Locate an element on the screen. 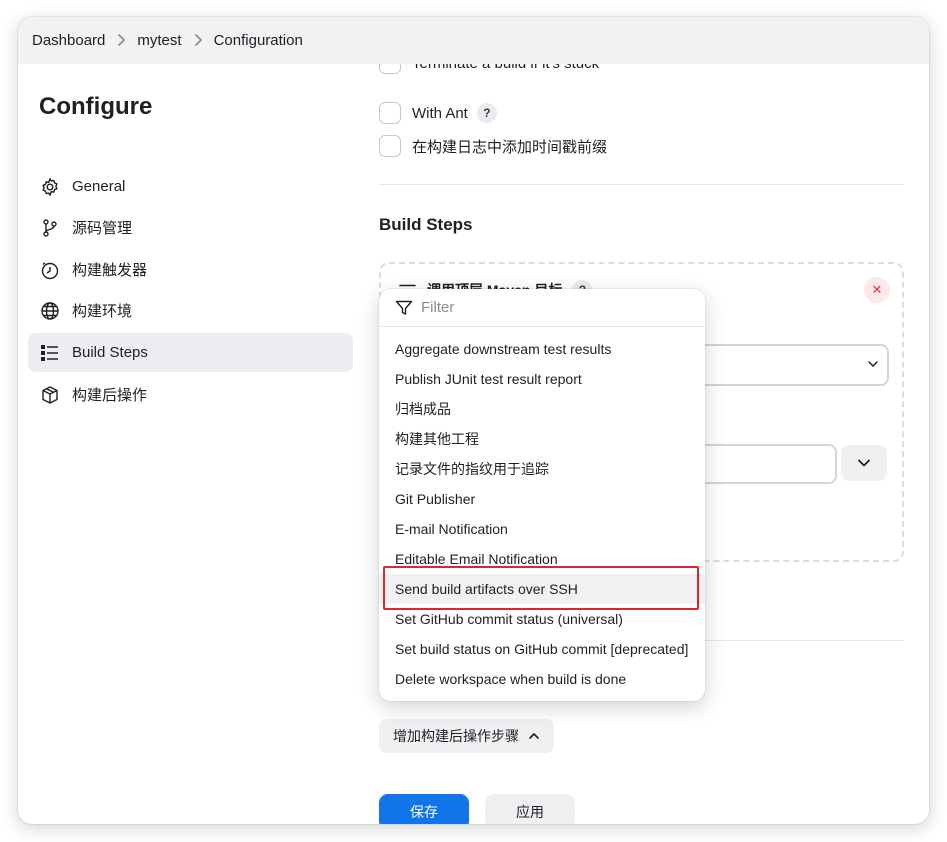 This screenshot has height=842, width=947. filter-input is located at coordinates (546, 307).